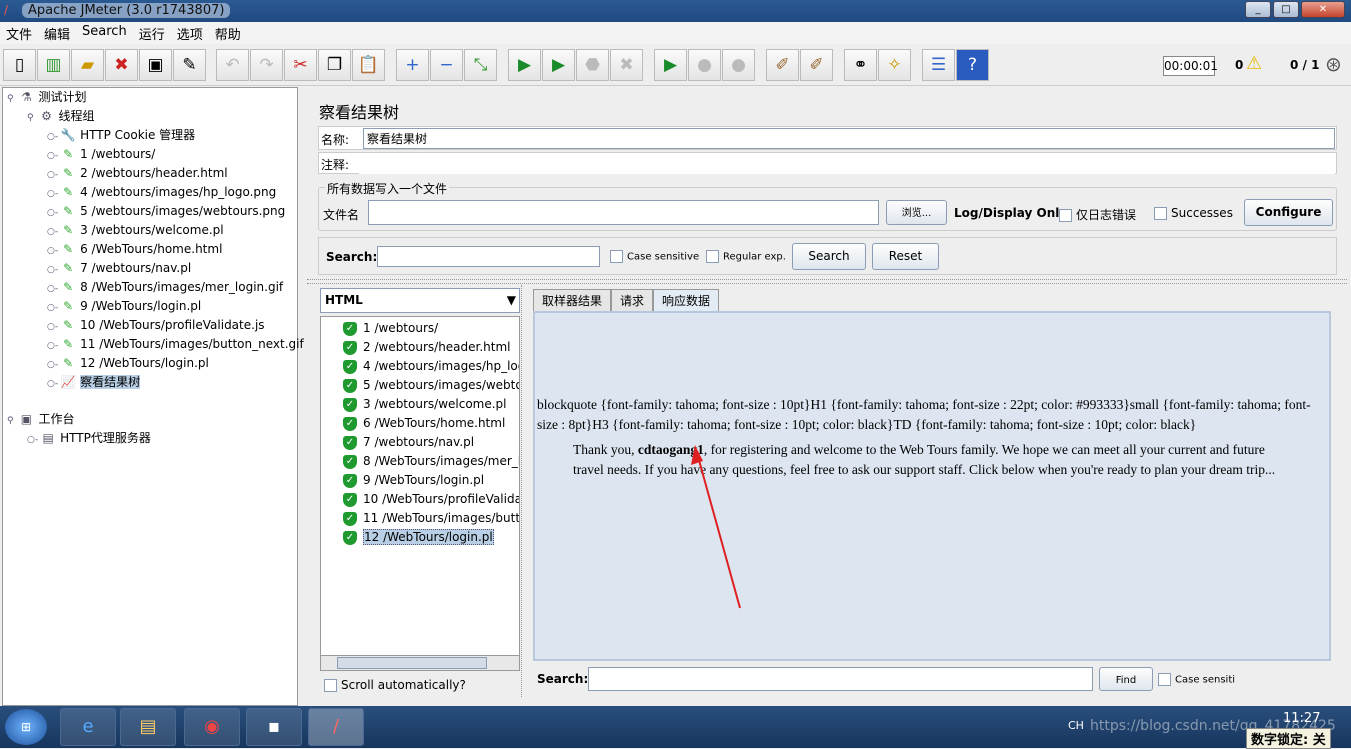 The width and height of the screenshot is (1351, 749). What do you see at coordinates (420, 385) in the screenshot?
I see `result-item: ✓ 5 /webtours/images/webtours.png` at bounding box center [420, 385].